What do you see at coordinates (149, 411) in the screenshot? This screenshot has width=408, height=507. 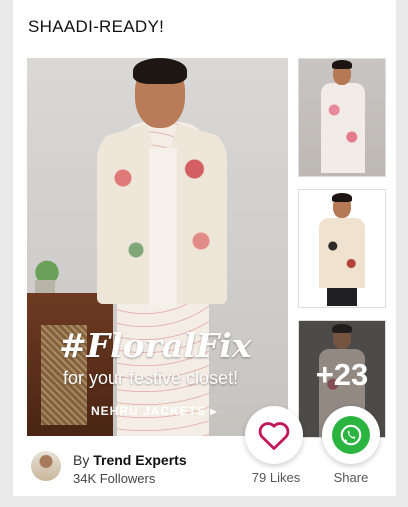 I see `banner-cta-label: NEHRU JACKETS` at bounding box center [149, 411].